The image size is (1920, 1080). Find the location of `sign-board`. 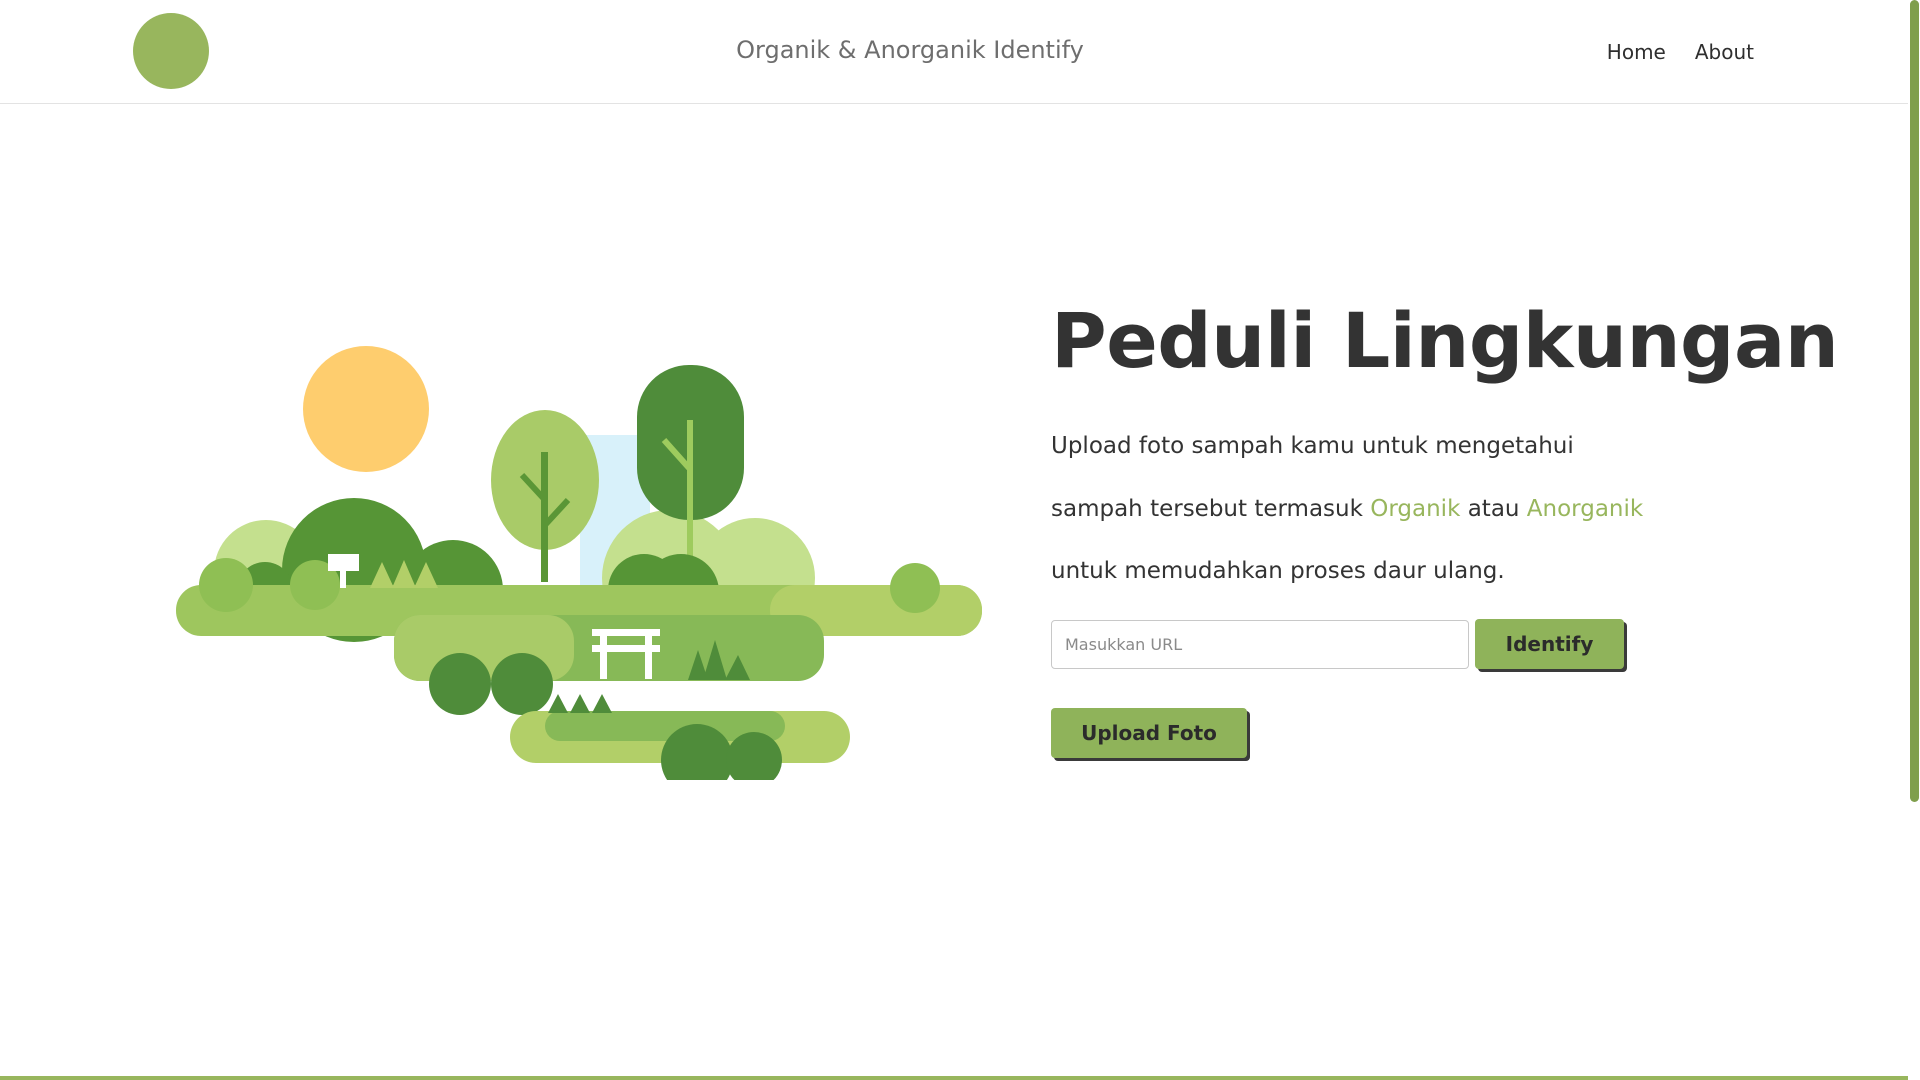

sign-board is located at coordinates (343, 562).